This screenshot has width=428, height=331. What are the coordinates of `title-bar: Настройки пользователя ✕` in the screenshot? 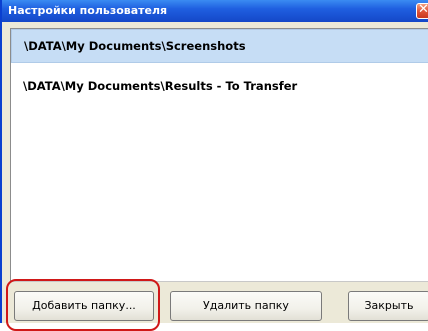 It's located at (215, 11).